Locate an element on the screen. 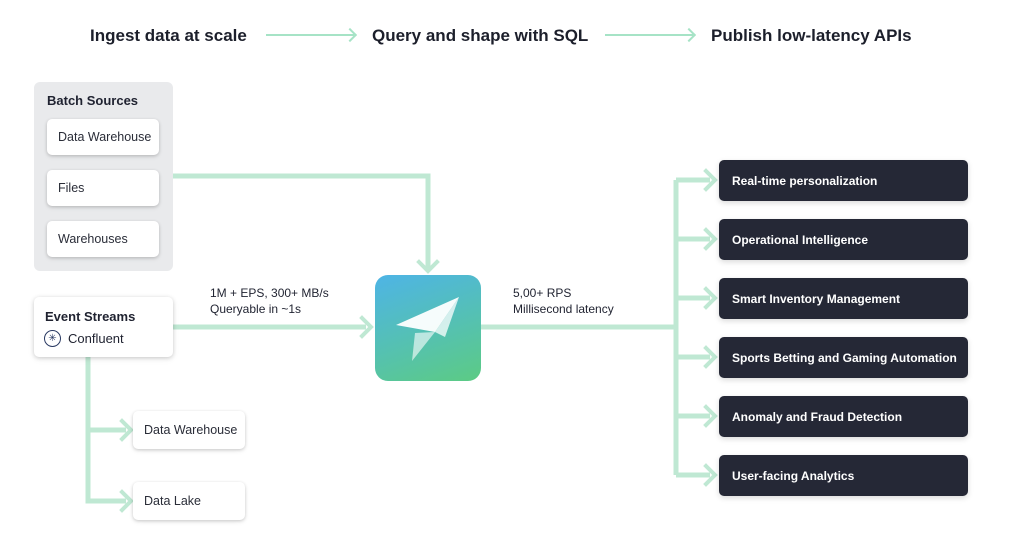  usecase-smart-inventory: Smart Inventory Management is located at coordinates (843, 298).